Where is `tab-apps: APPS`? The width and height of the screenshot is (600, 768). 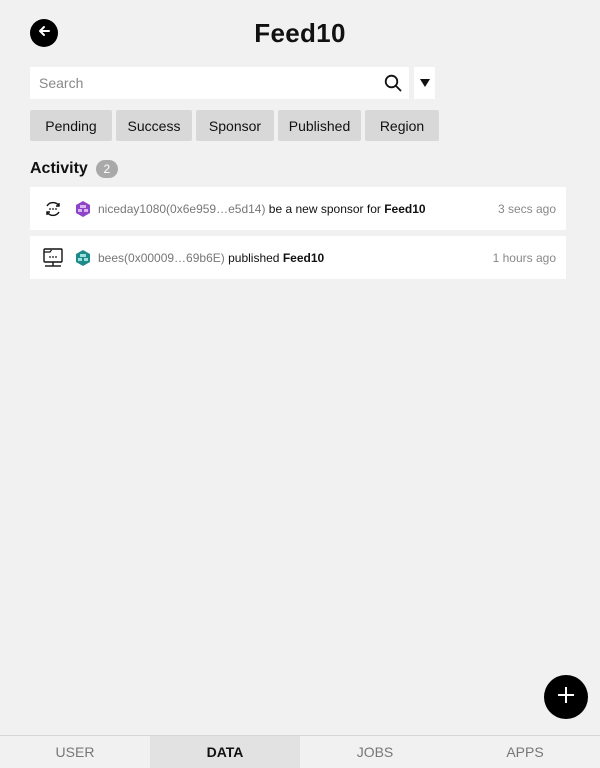
tab-apps: APPS is located at coordinates (525, 752).